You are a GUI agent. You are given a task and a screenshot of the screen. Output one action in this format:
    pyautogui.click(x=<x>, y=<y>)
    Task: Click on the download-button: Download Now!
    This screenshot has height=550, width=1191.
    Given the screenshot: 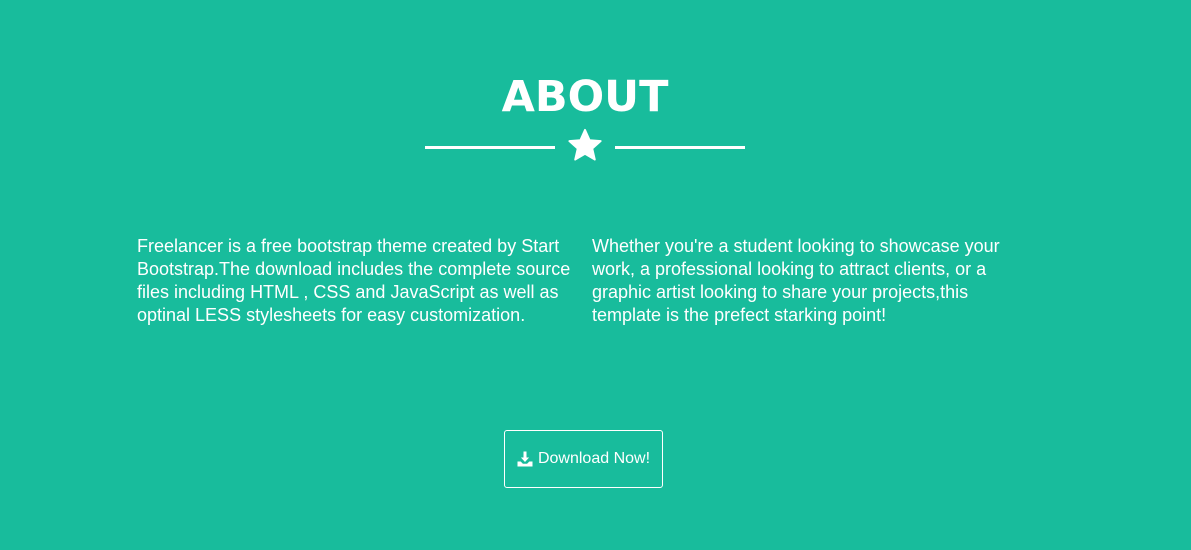 What is the action you would take?
    pyautogui.click(x=583, y=459)
    